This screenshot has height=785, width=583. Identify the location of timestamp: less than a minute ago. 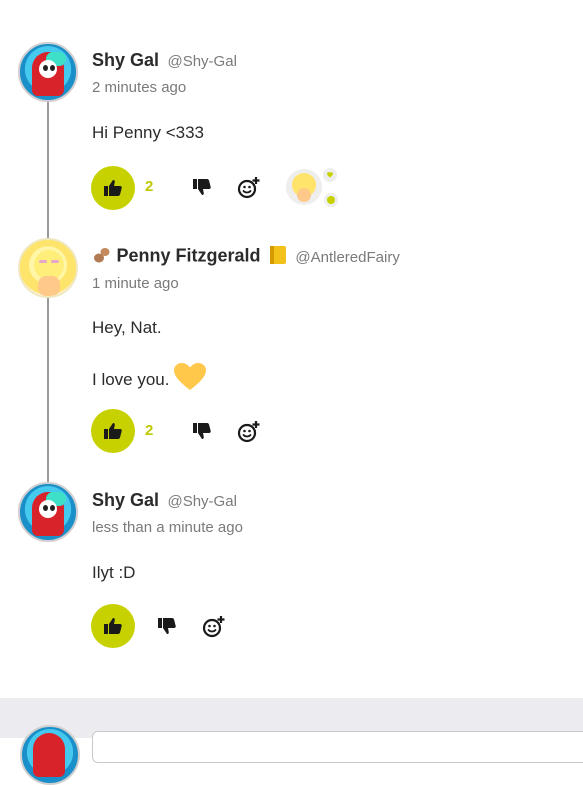
(167, 527).